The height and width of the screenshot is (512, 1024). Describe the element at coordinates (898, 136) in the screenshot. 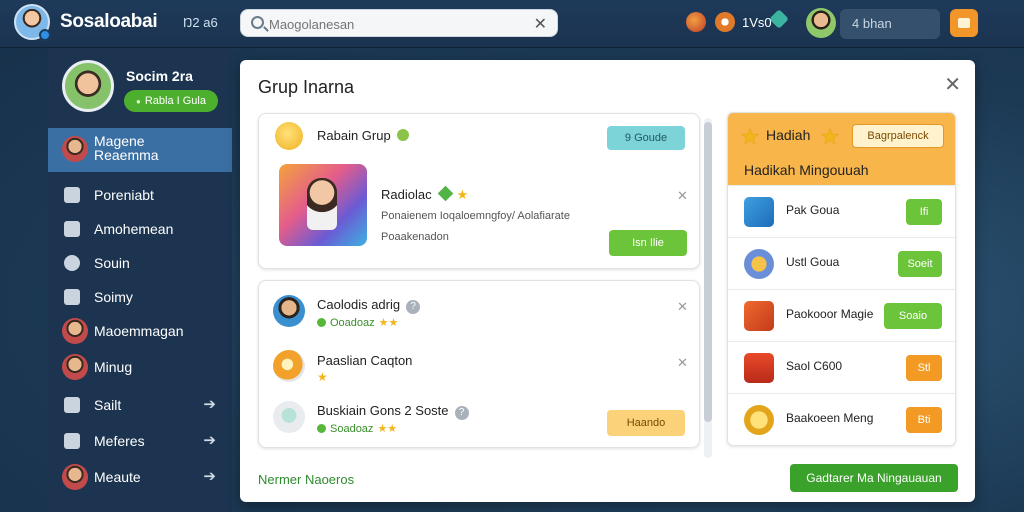

I see `rewards-tab-button: Bagrpalenck` at that location.